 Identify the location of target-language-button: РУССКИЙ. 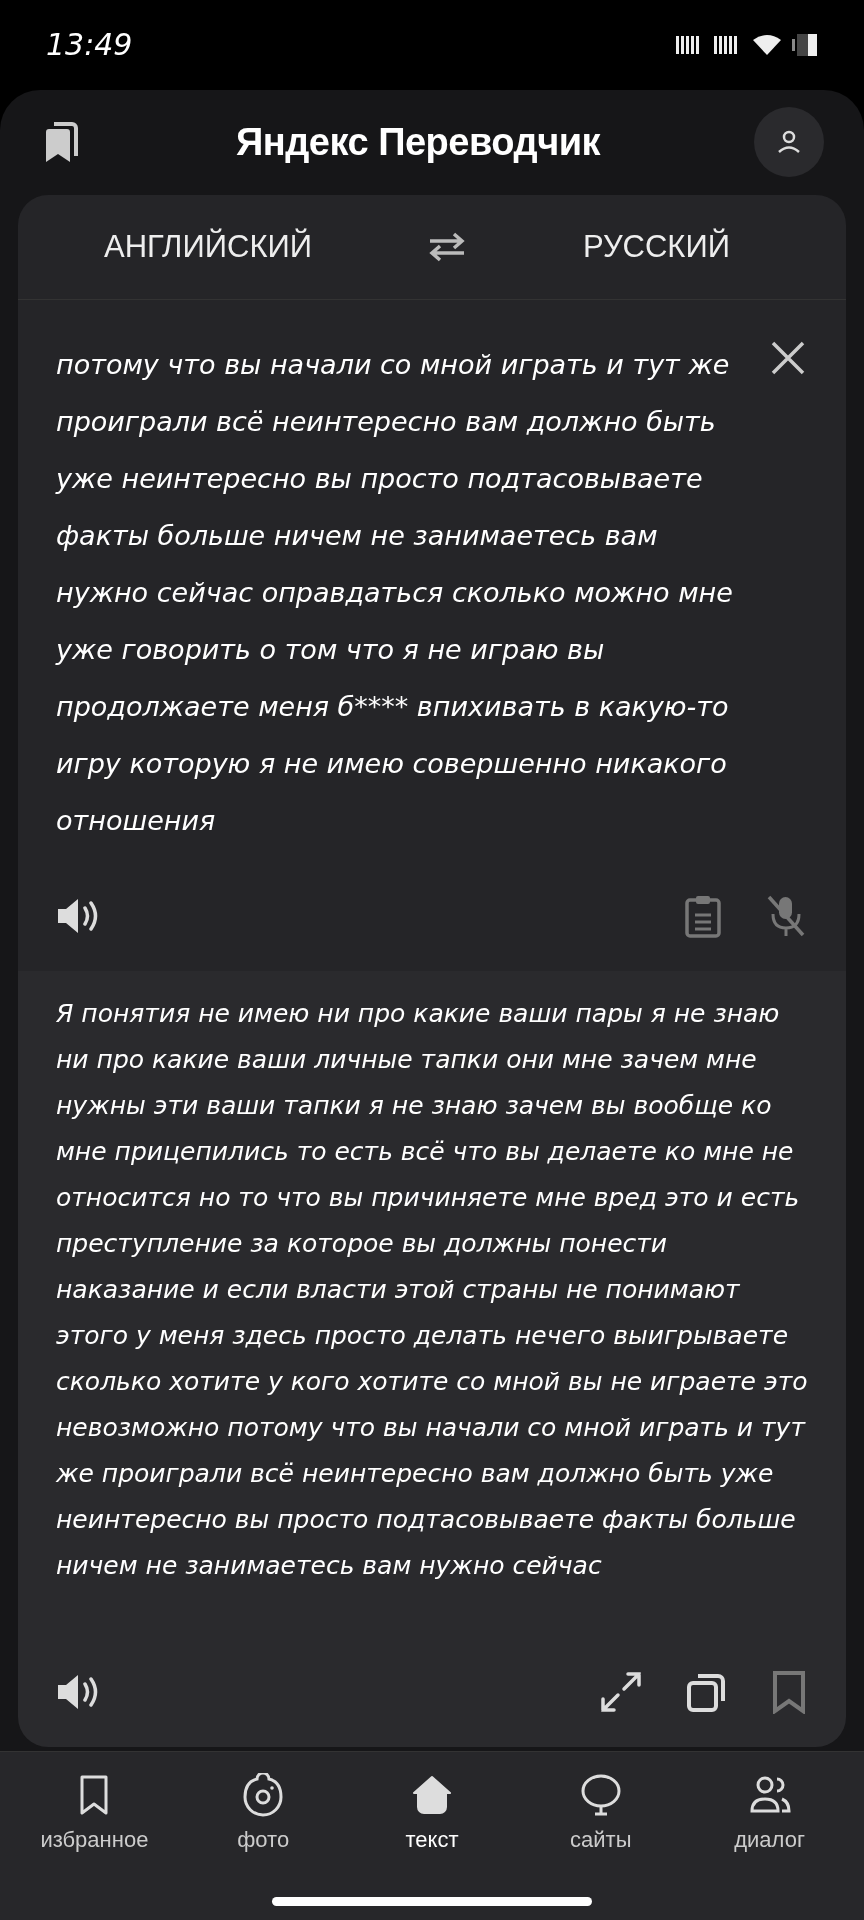
(656, 246).